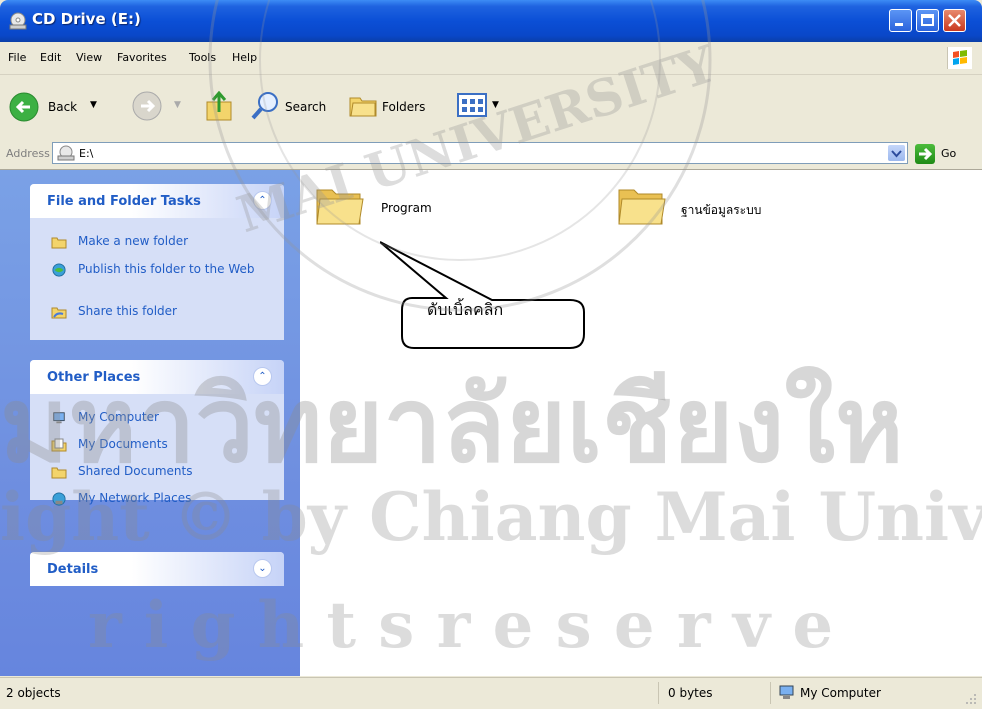  What do you see at coordinates (948, 153) in the screenshot?
I see `go-label: Go` at bounding box center [948, 153].